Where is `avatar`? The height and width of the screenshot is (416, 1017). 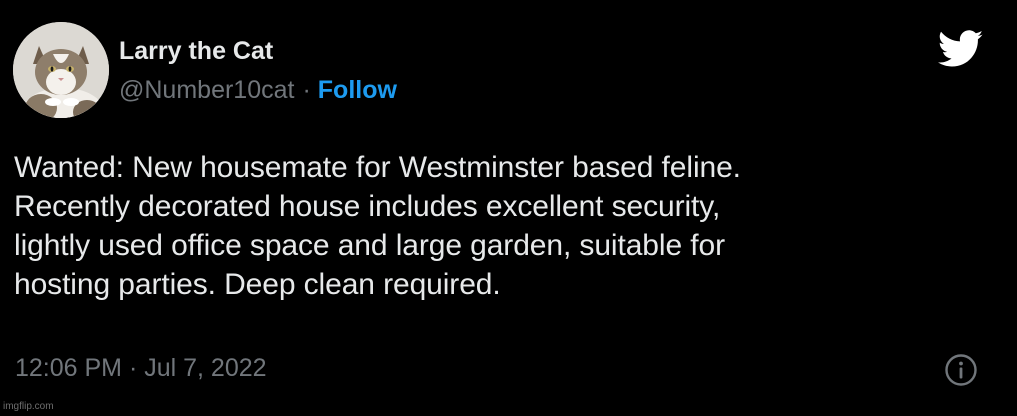
avatar is located at coordinates (61, 70).